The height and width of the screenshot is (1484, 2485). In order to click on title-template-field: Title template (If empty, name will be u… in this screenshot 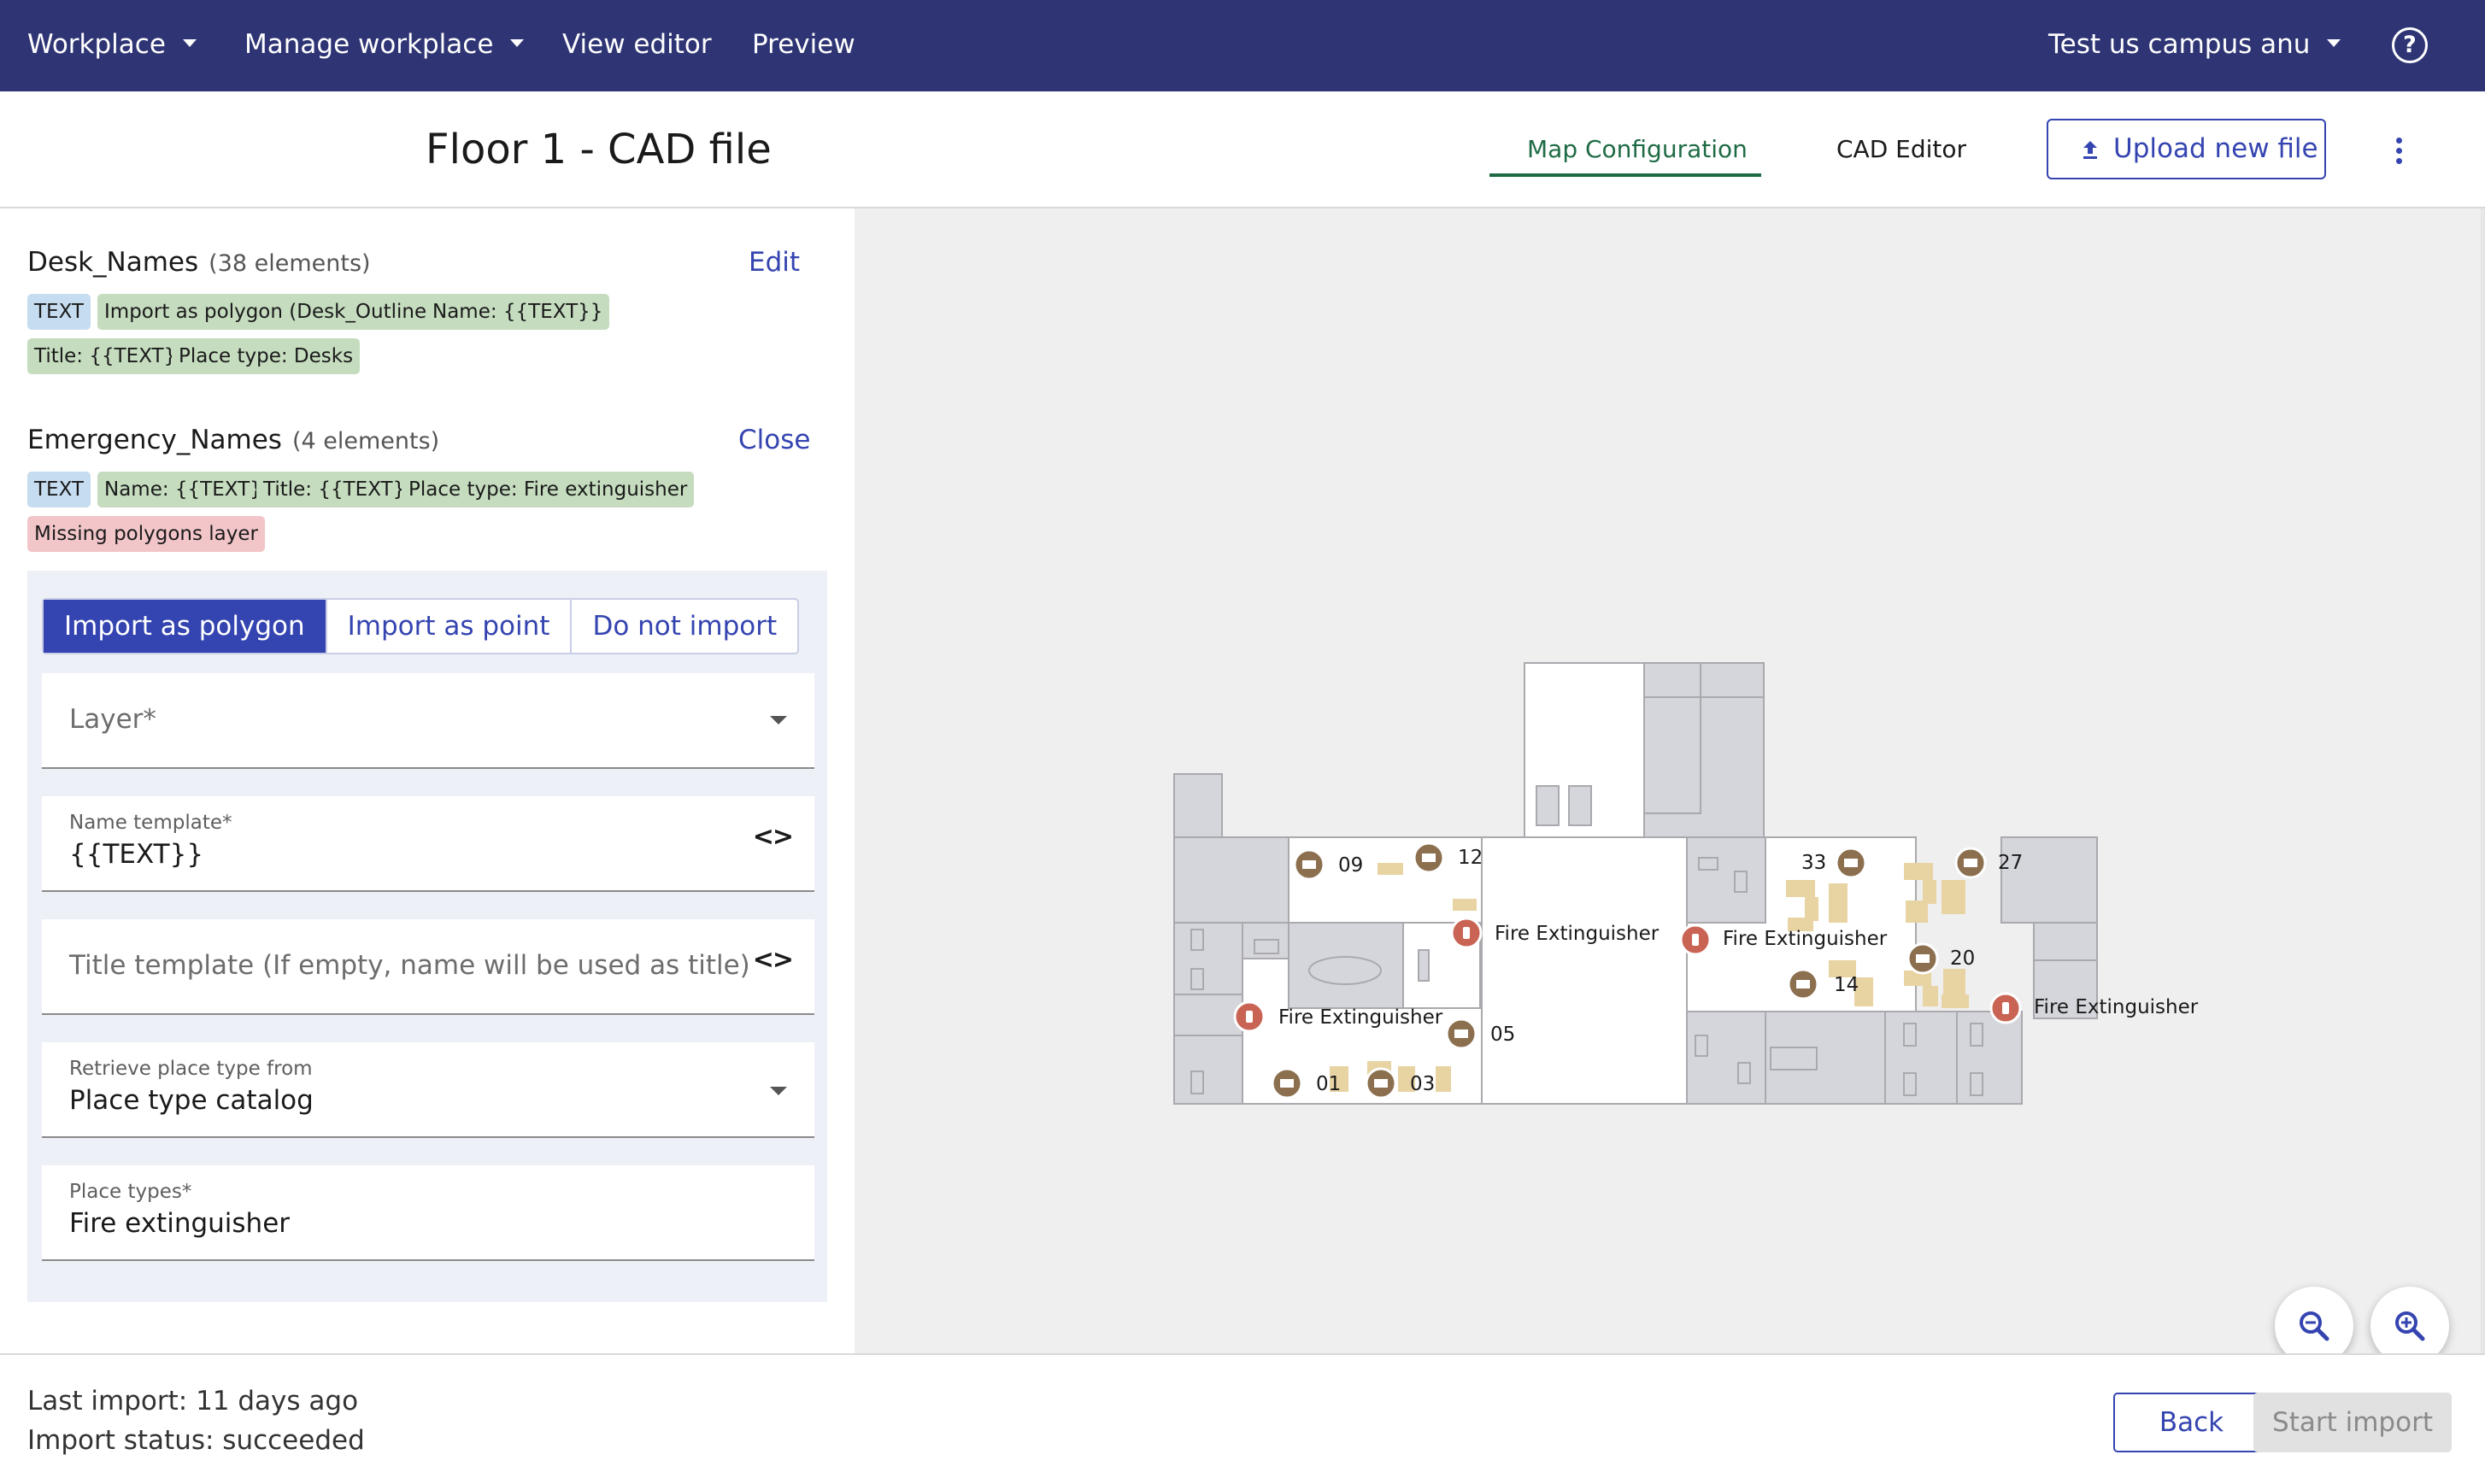, I will do `click(428, 967)`.